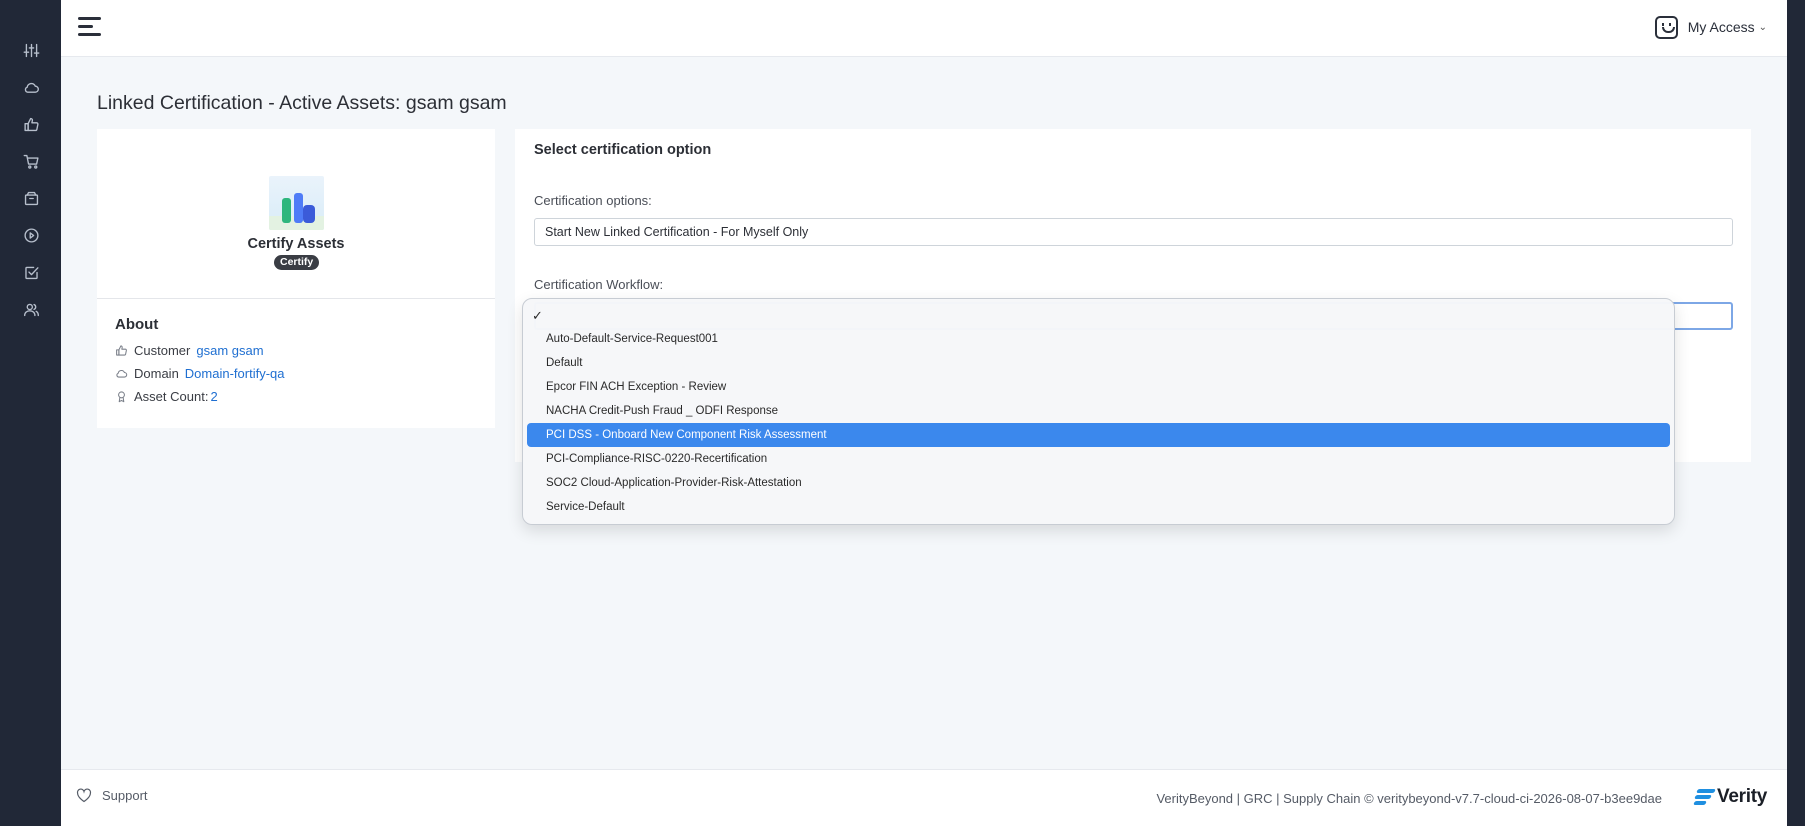 This screenshot has width=1805, height=826. What do you see at coordinates (924, 28) in the screenshot?
I see `top-bar: My Access ⌄` at bounding box center [924, 28].